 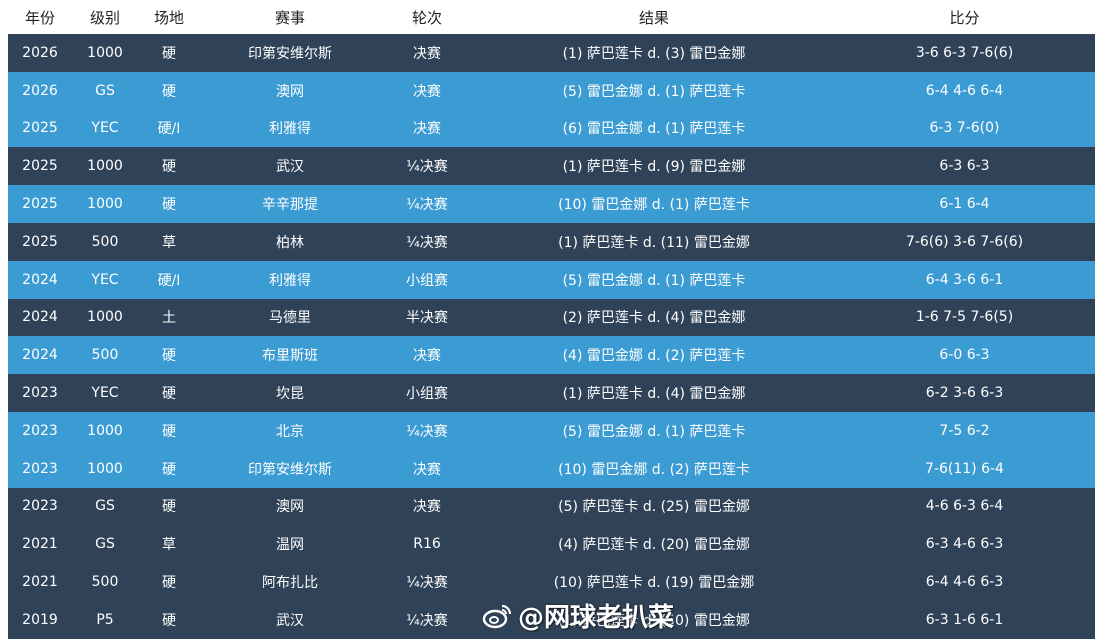 I want to click on cell-score: 6-3 7-6(0), so click(x=964, y=128).